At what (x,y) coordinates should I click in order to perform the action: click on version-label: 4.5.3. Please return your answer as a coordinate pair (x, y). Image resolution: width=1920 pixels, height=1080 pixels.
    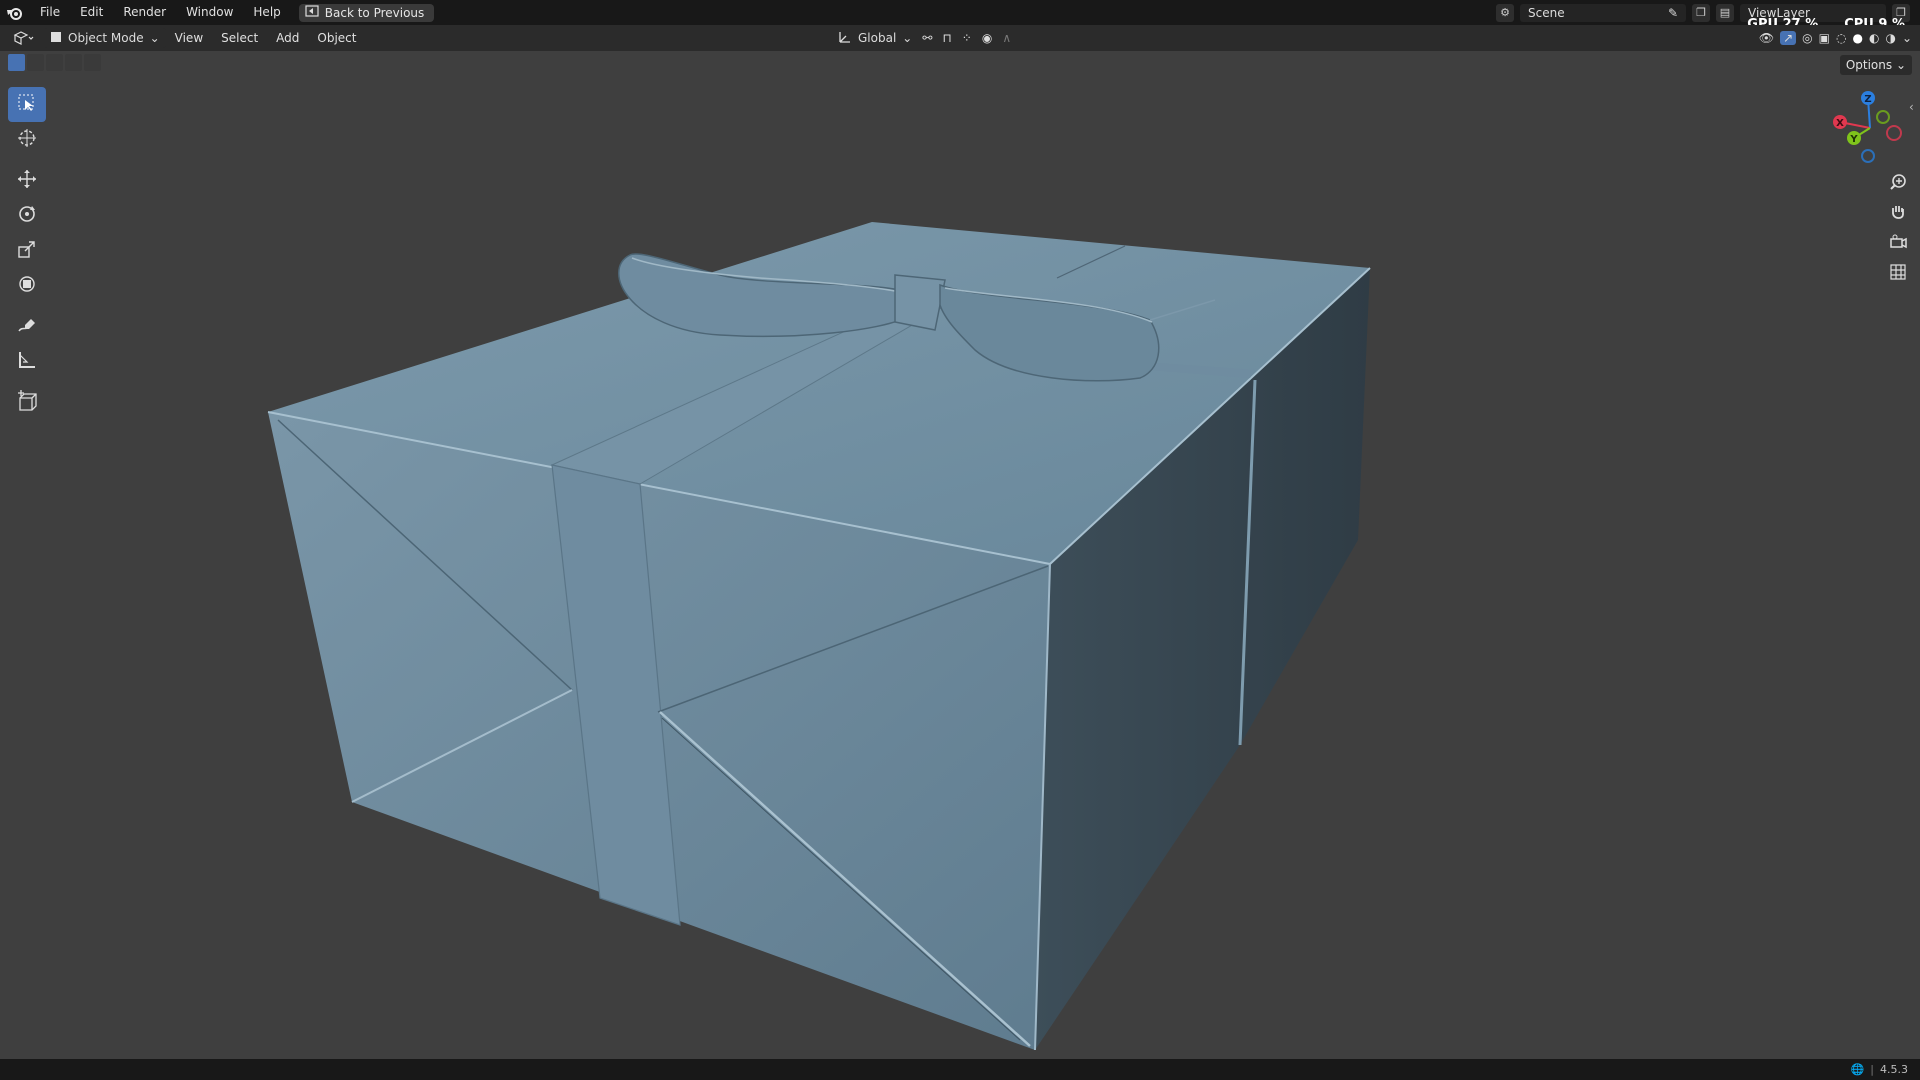
    Looking at the image, I should click on (1894, 1069).